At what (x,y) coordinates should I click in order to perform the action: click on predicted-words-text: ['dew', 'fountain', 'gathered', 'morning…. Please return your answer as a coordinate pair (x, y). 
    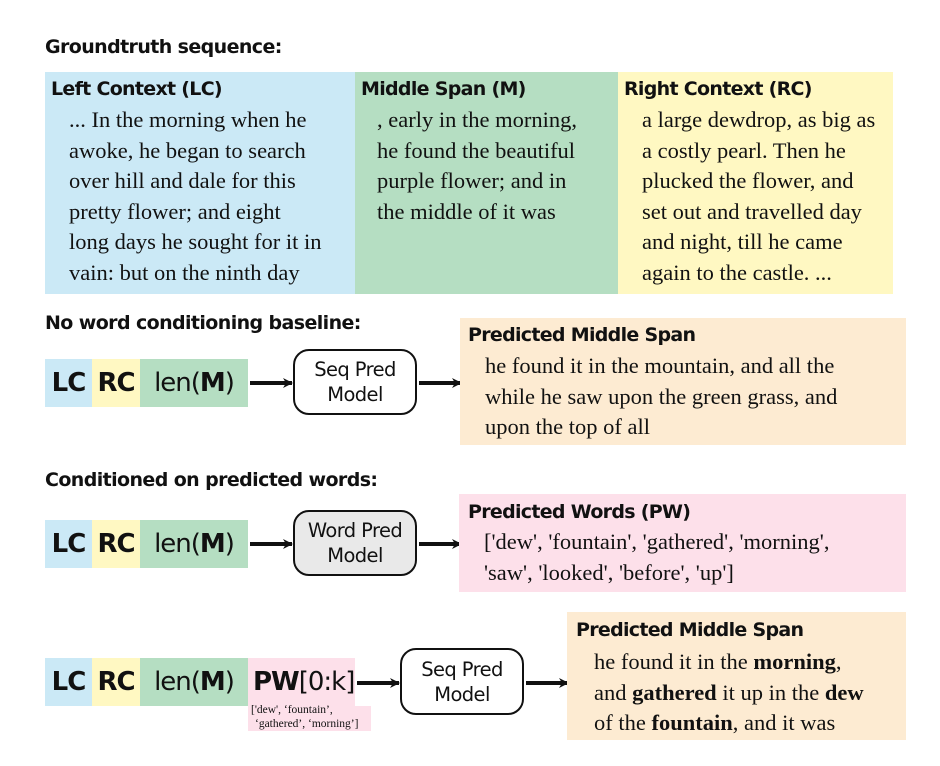
    Looking at the image, I should click on (656, 557).